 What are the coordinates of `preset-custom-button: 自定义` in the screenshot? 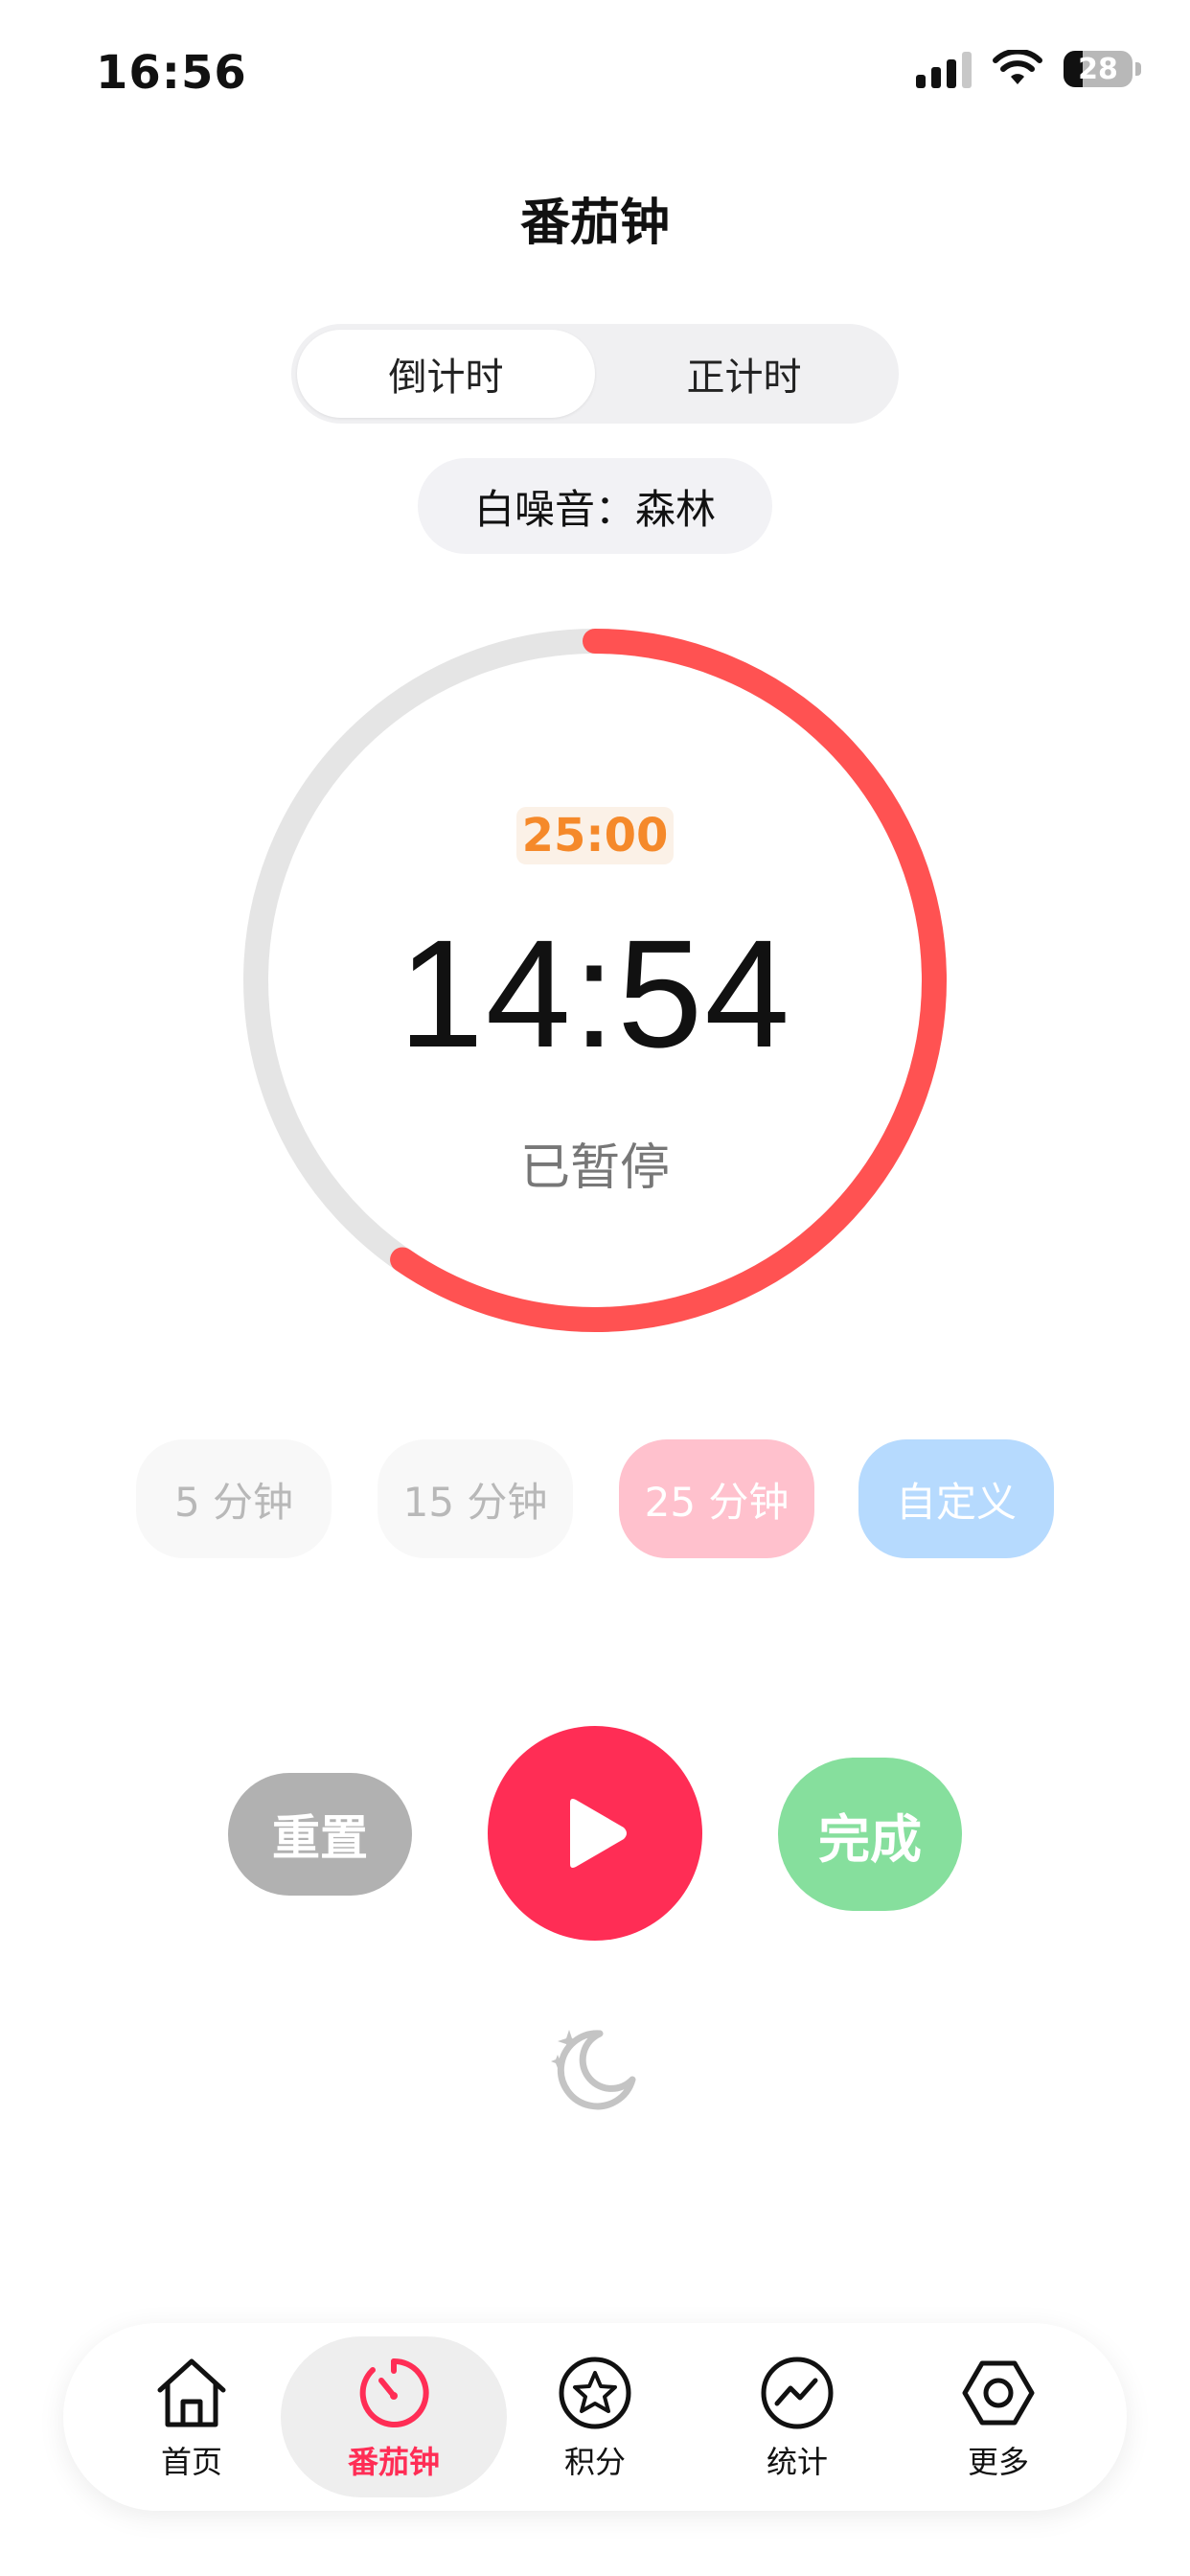 It's located at (956, 1498).